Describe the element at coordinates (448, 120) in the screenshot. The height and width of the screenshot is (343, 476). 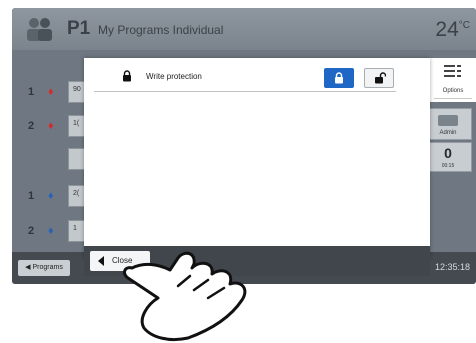
I see `admin-icon` at that location.